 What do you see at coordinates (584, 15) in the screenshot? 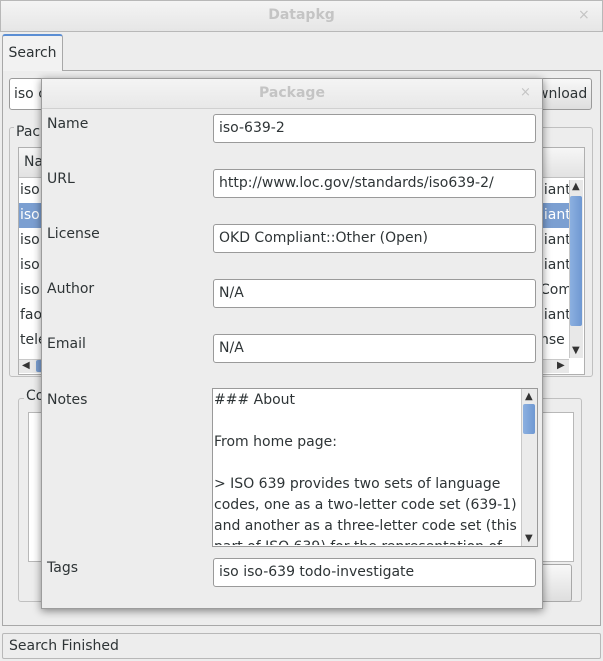
I see `window-close-icon: ×` at bounding box center [584, 15].